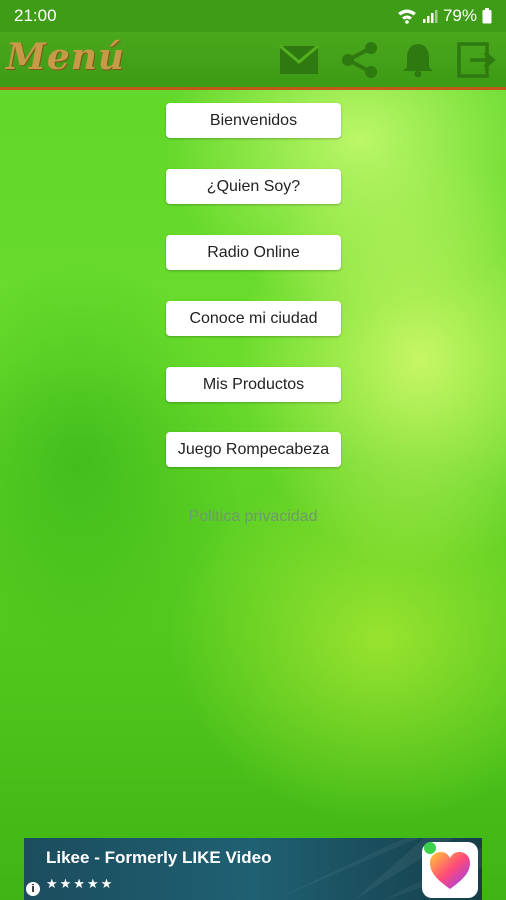 Image resolution: width=506 pixels, height=900 pixels. I want to click on conoce-mi-ciudad-button: Conoce mi ciudad, so click(253, 318).